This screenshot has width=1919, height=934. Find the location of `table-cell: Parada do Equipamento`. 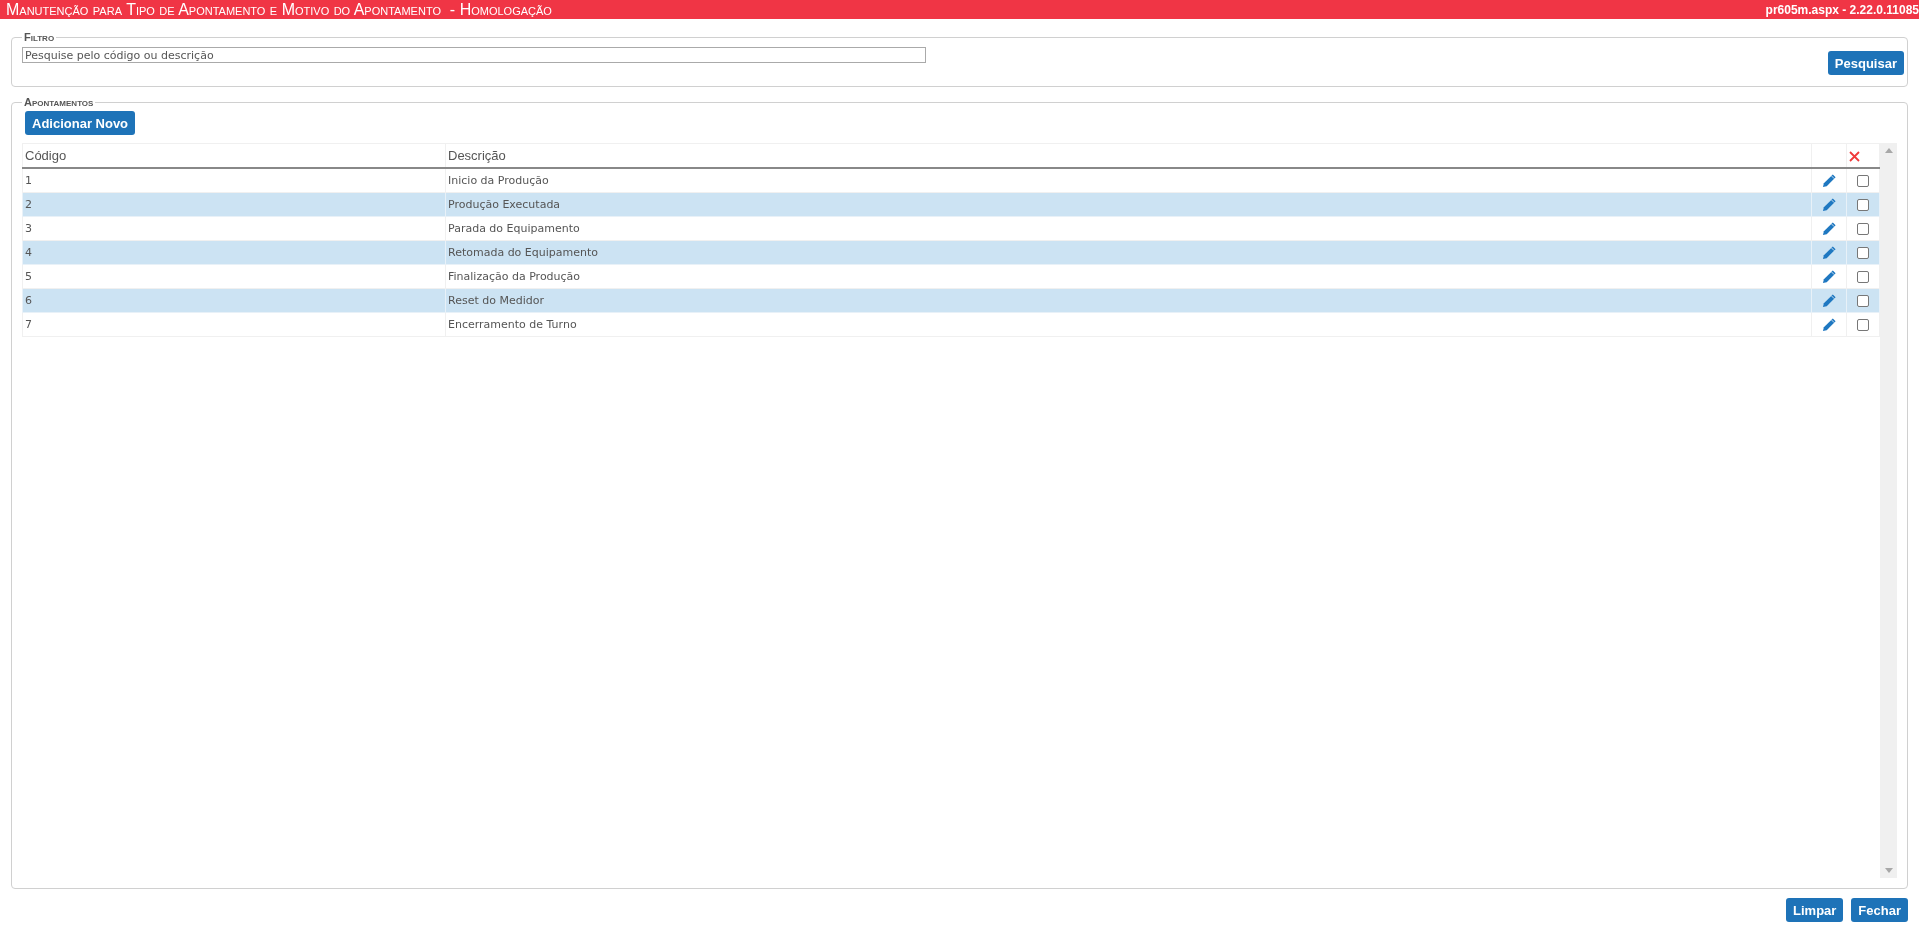

table-cell: Parada do Equipamento is located at coordinates (1128, 228).